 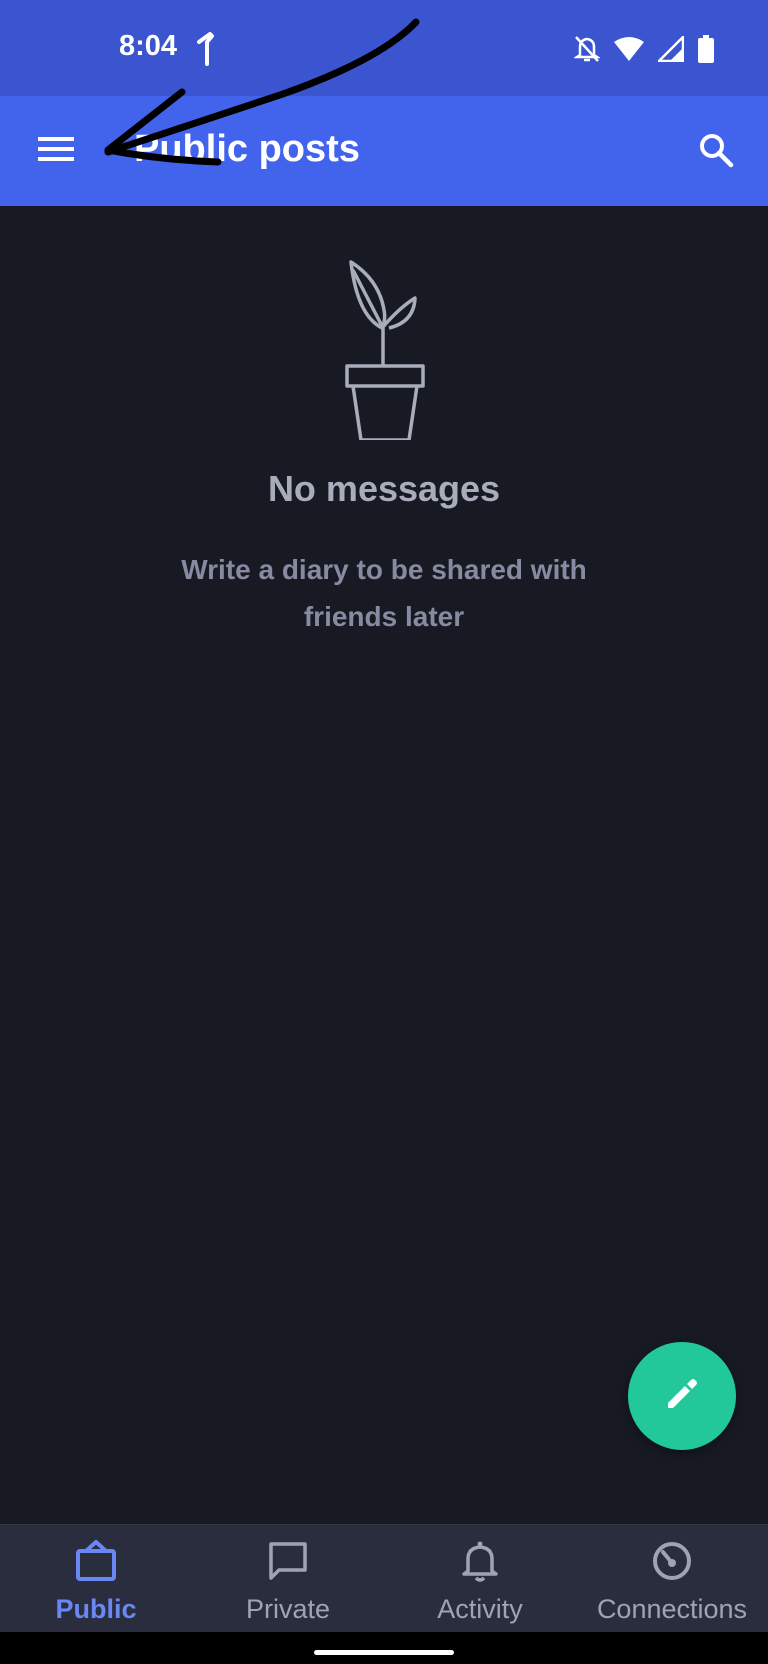 I want to click on compose-fab, so click(x=682, y=1396).